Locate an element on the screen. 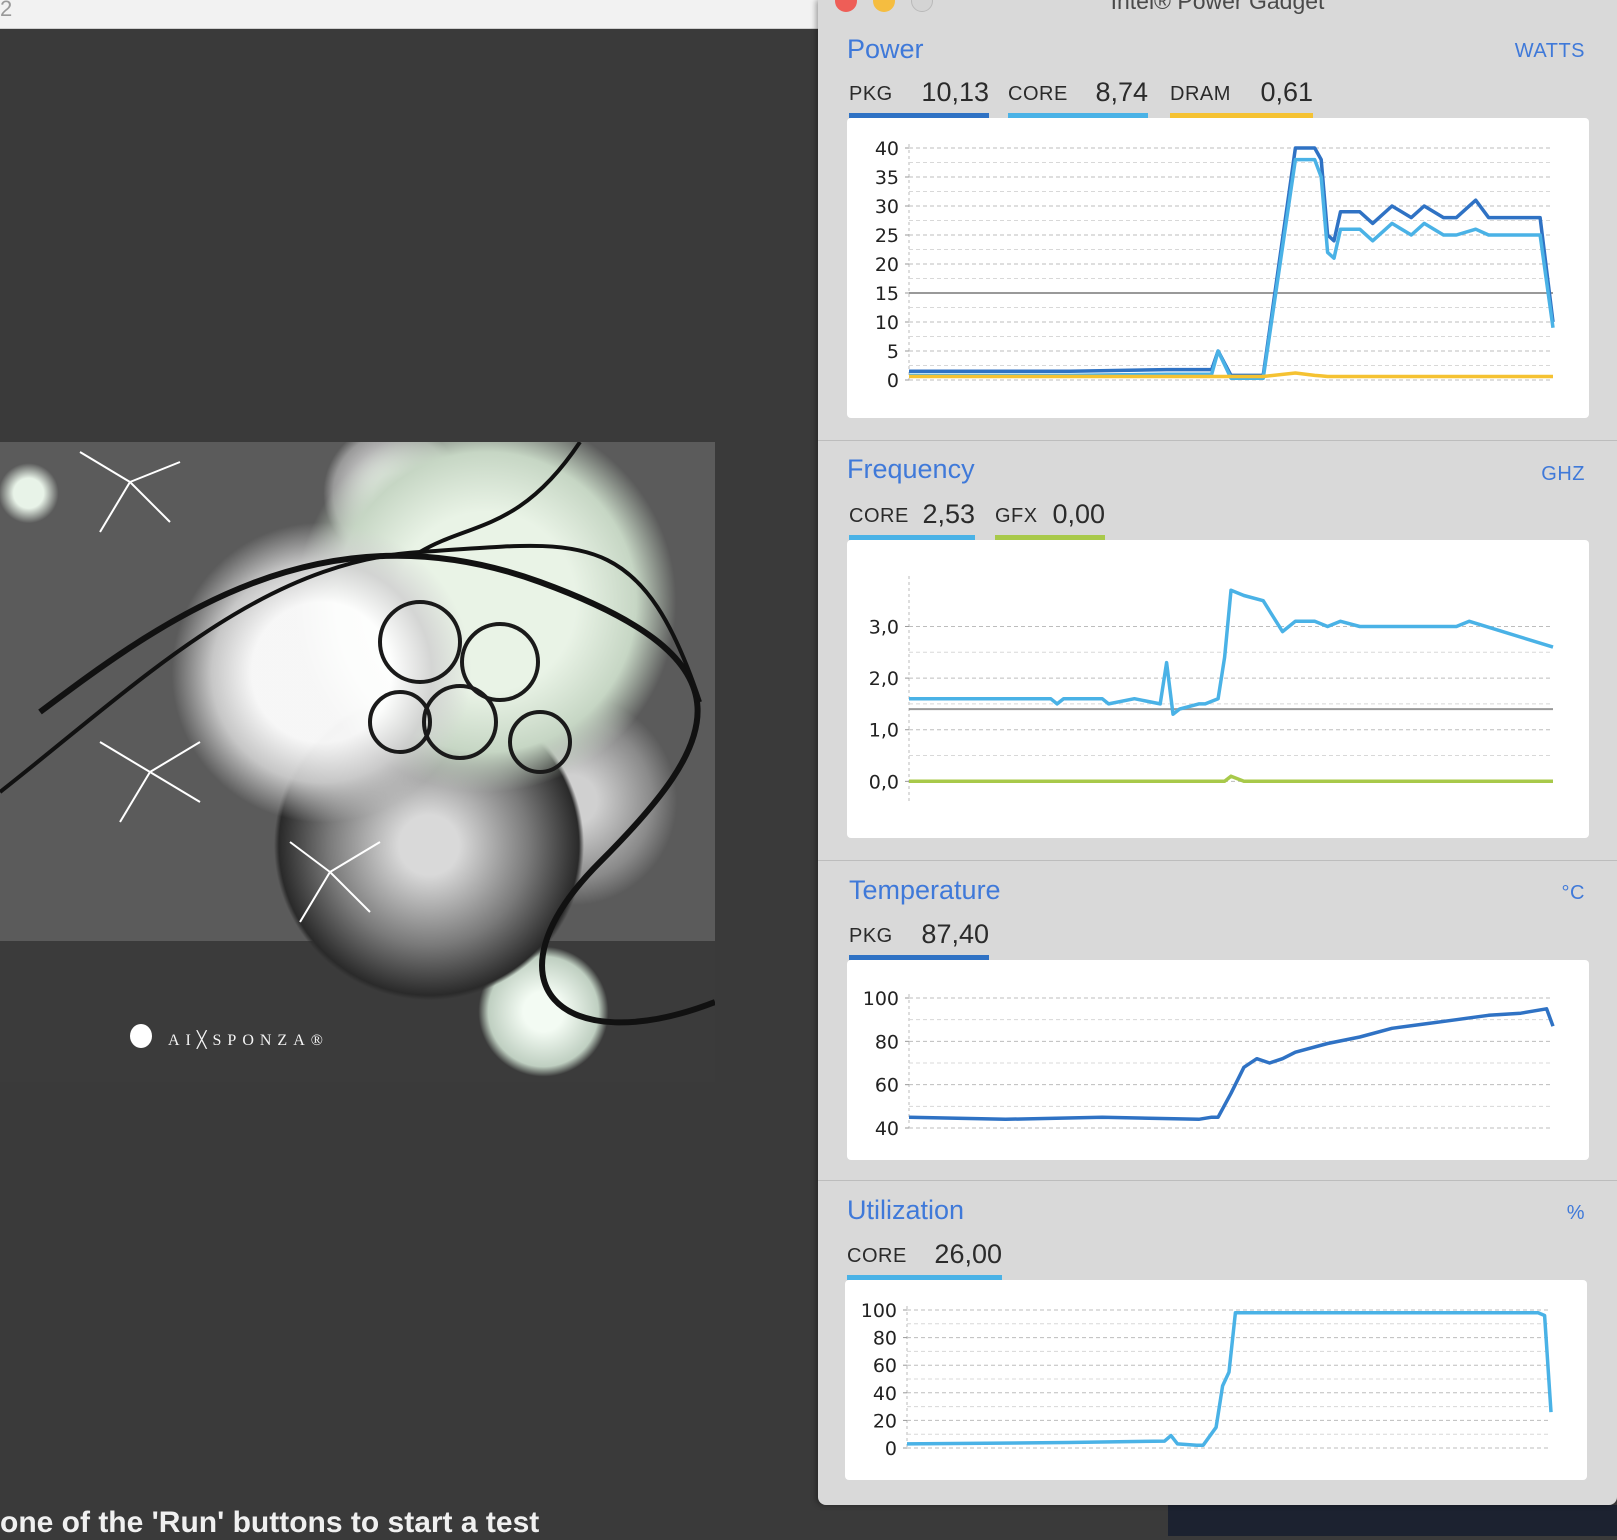  y-tick-label: 3,0 is located at coordinates (884, 627).